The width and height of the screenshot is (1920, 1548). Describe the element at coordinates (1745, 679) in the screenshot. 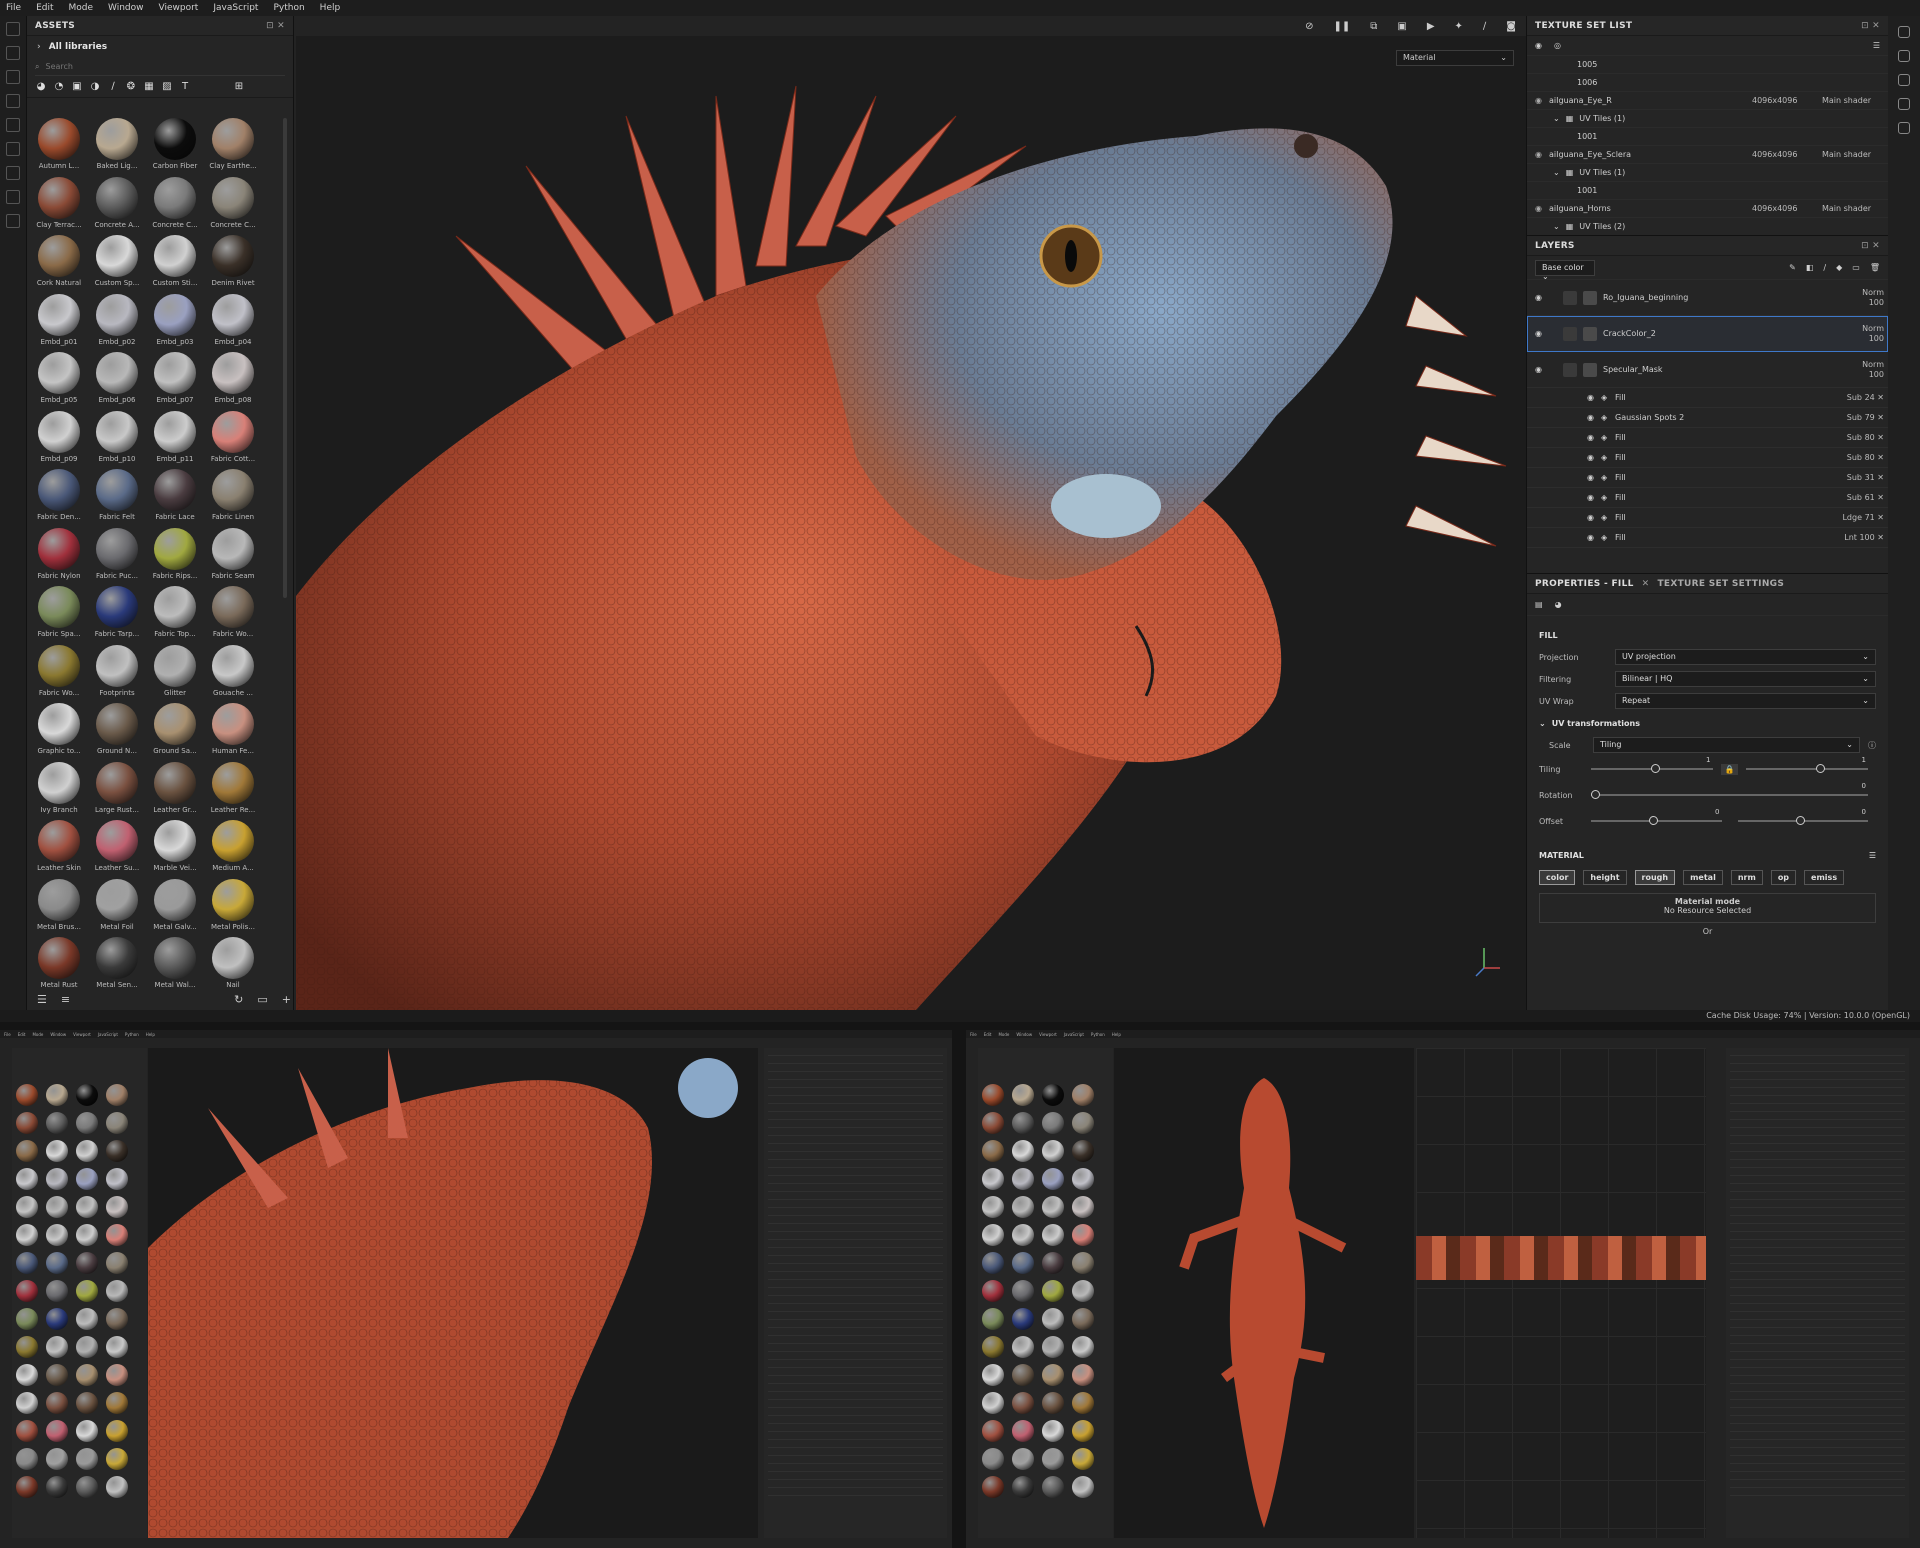

I see `filtering-select: Bilinear | HQ ⌄` at that location.